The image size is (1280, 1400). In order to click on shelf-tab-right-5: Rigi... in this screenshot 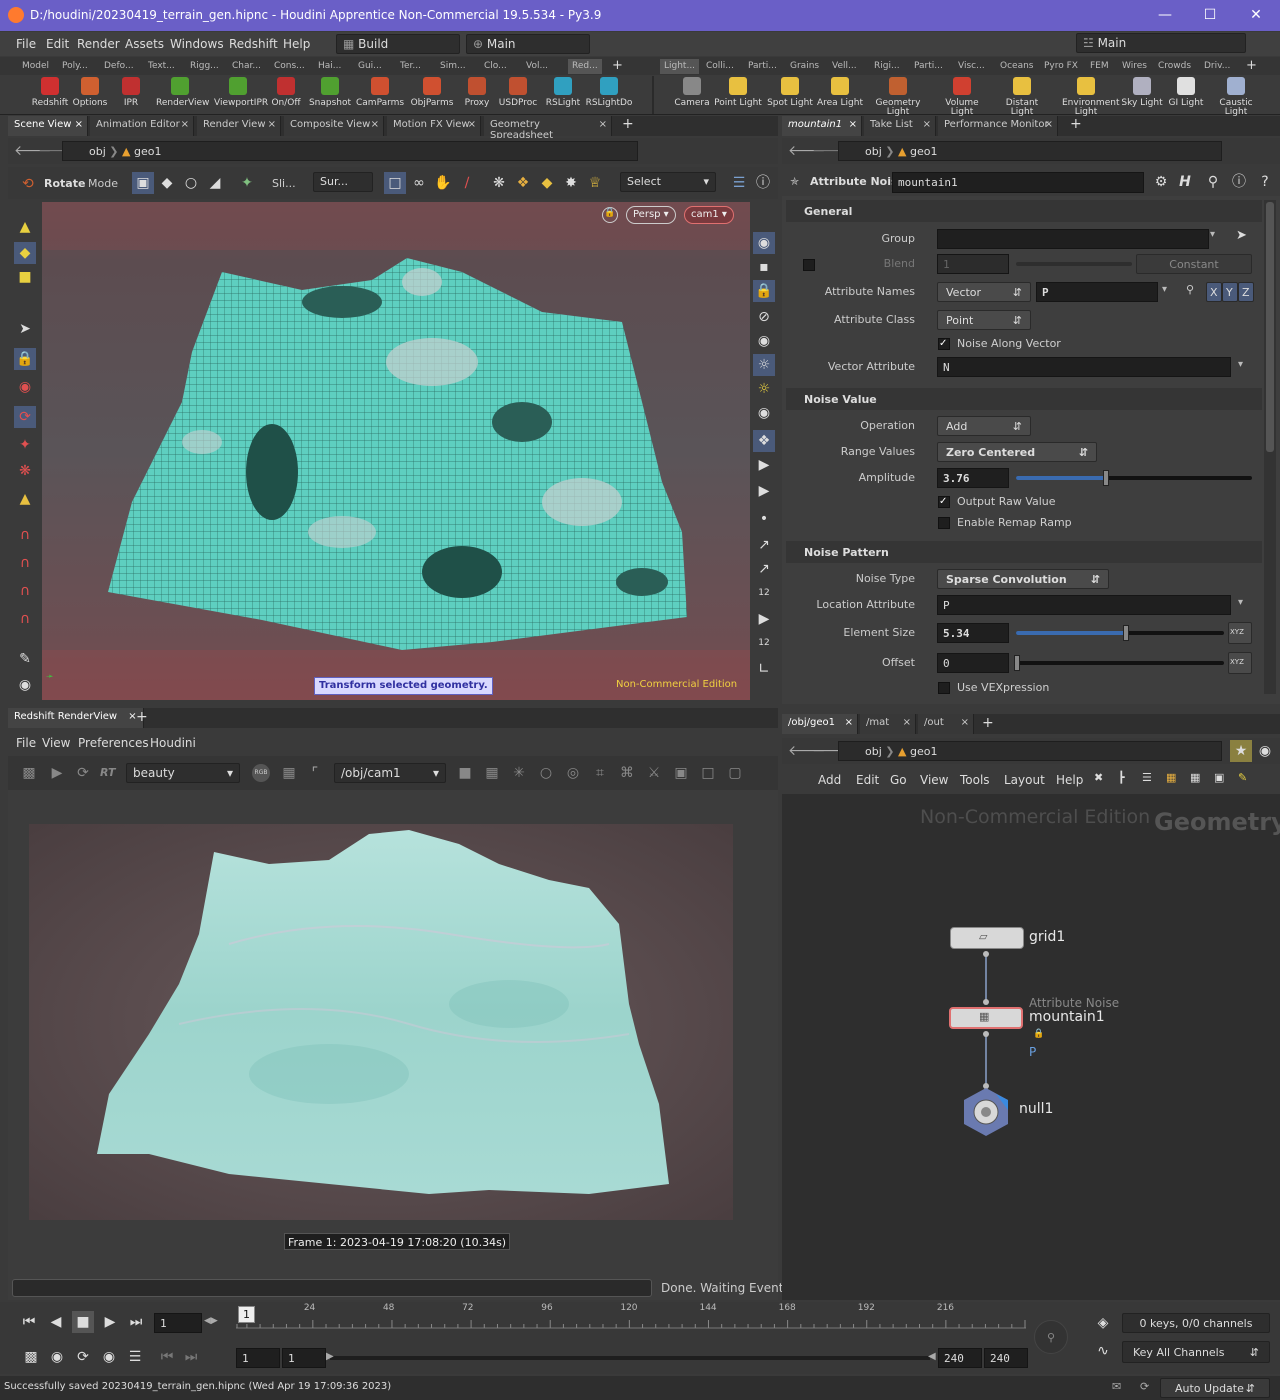, I will do `click(887, 66)`.